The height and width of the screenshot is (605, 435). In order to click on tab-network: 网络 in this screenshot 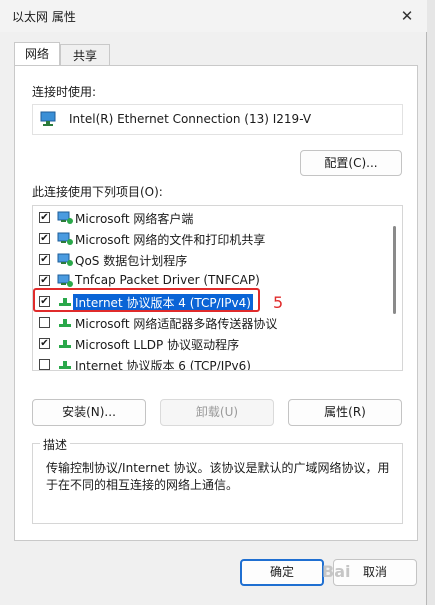, I will do `click(37, 54)`.